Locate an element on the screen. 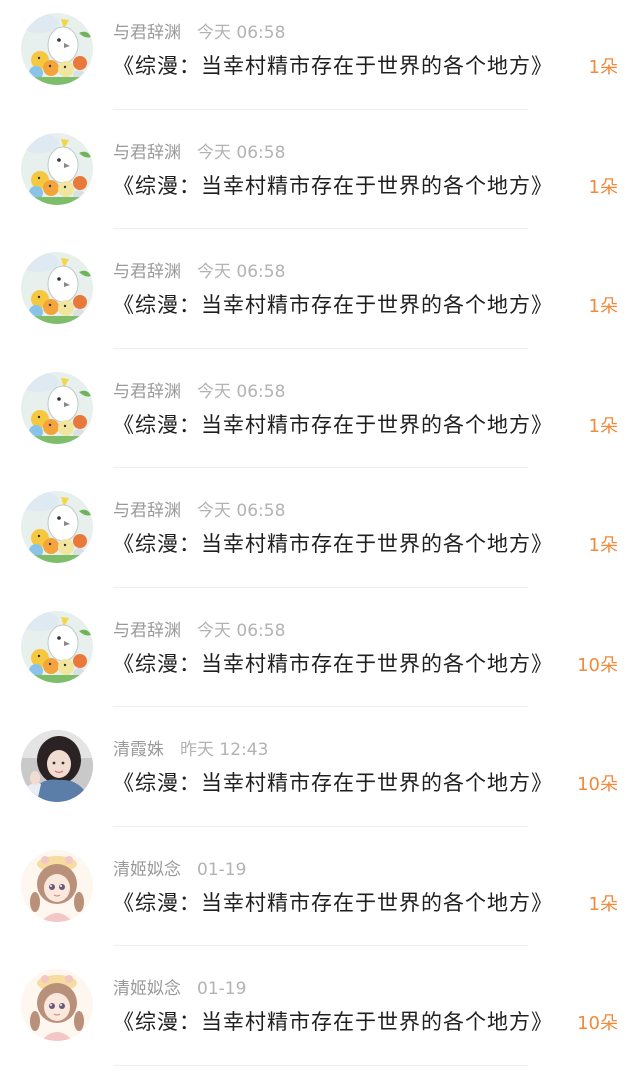 The height and width of the screenshot is (1076, 640). girl-photo-avatar is located at coordinates (57, 766).